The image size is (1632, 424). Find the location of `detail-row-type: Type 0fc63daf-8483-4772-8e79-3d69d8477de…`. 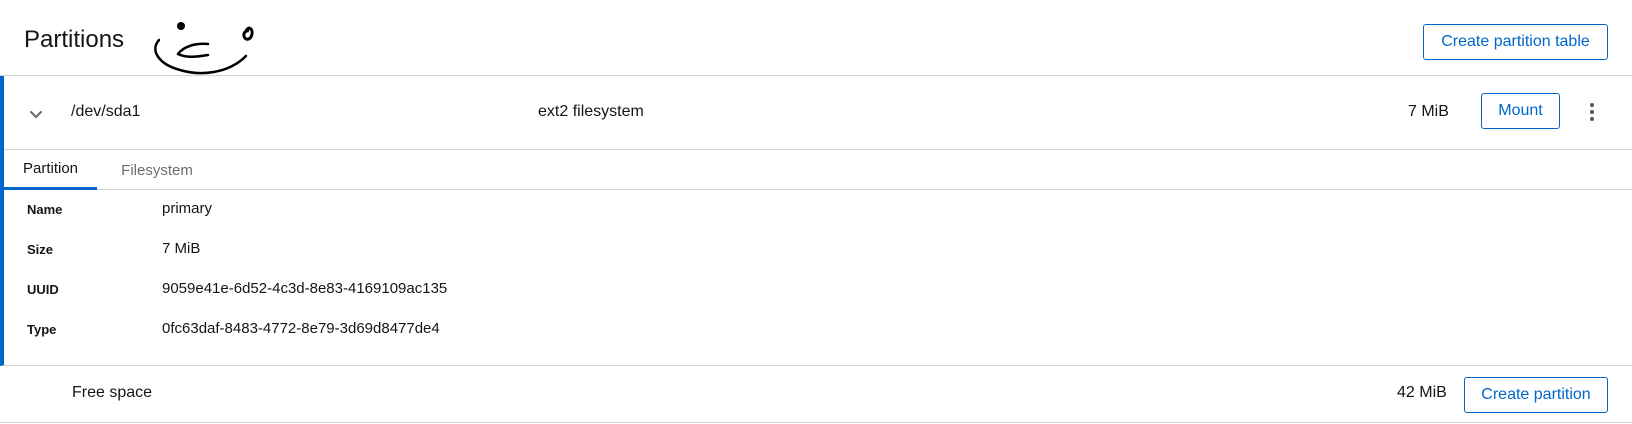

detail-row-type: Type 0fc63daf-8483-4772-8e79-3d69d8477de… is located at coordinates (504, 330).